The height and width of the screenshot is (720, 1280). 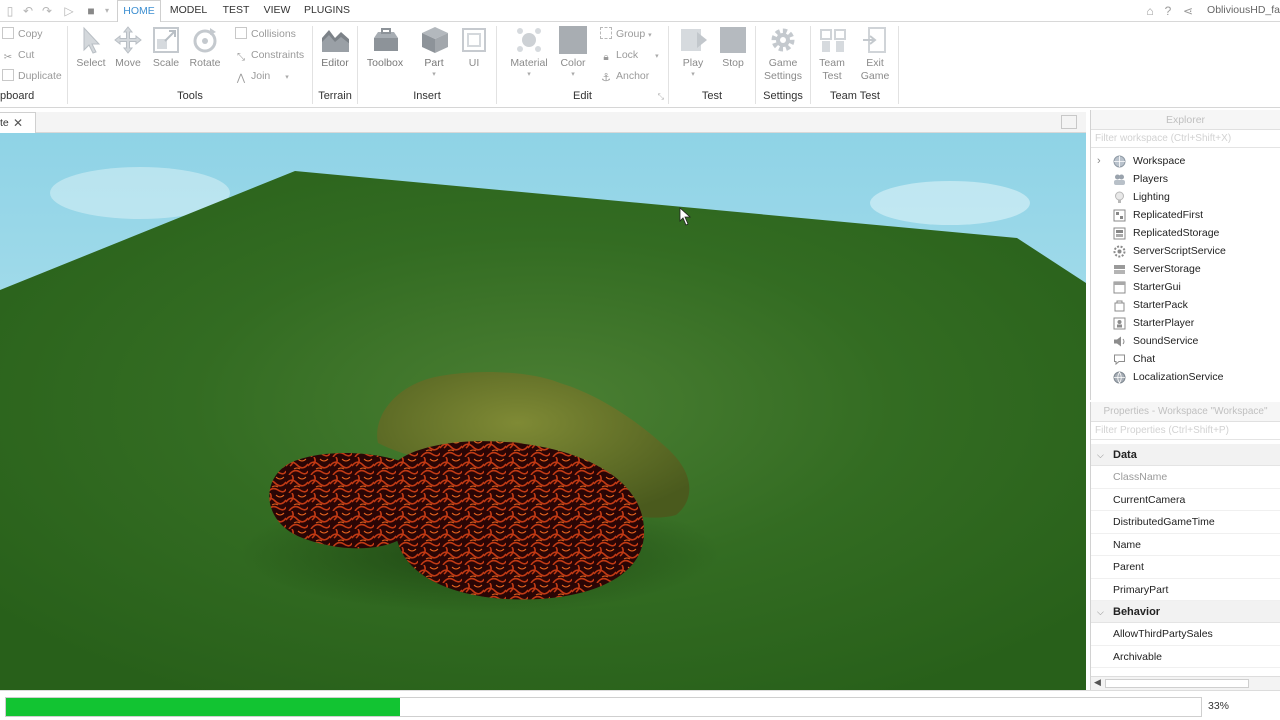 What do you see at coordinates (783, 40) in the screenshot?
I see `gear-icon` at bounding box center [783, 40].